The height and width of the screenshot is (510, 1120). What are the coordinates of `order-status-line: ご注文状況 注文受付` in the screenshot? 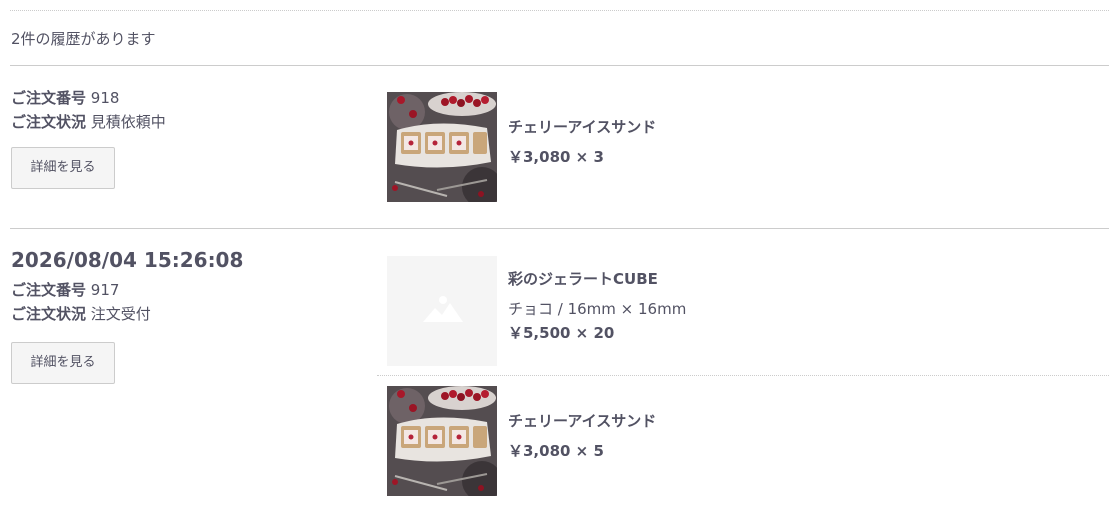 It's located at (127, 314).